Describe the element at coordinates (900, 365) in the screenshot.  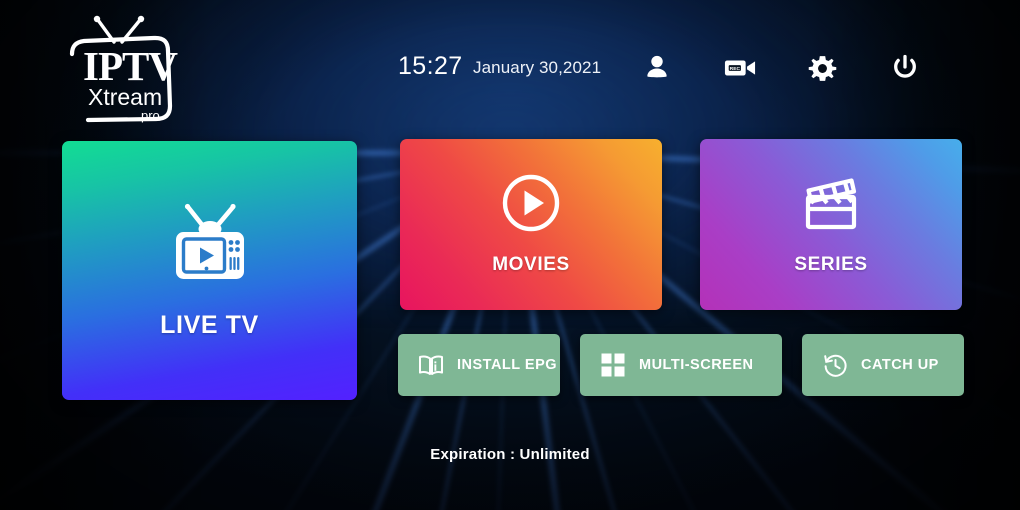
I see `catch-up-label: CATCH UP` at that location.